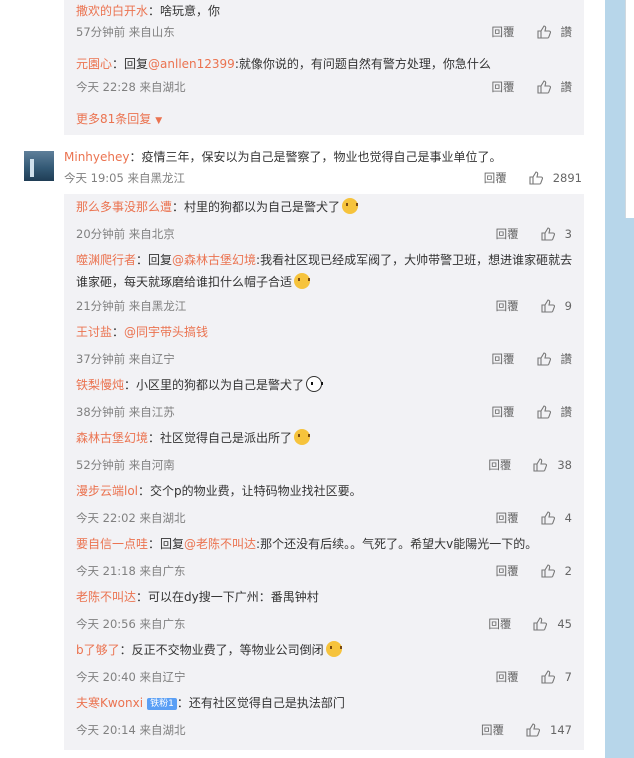 Image resolution: width=634 pixels, height=758 pixels. What do you see at coordinates (315, 384) in the screenshot?
I see `panda-emoji-icon` at bounding box center [315, 384].